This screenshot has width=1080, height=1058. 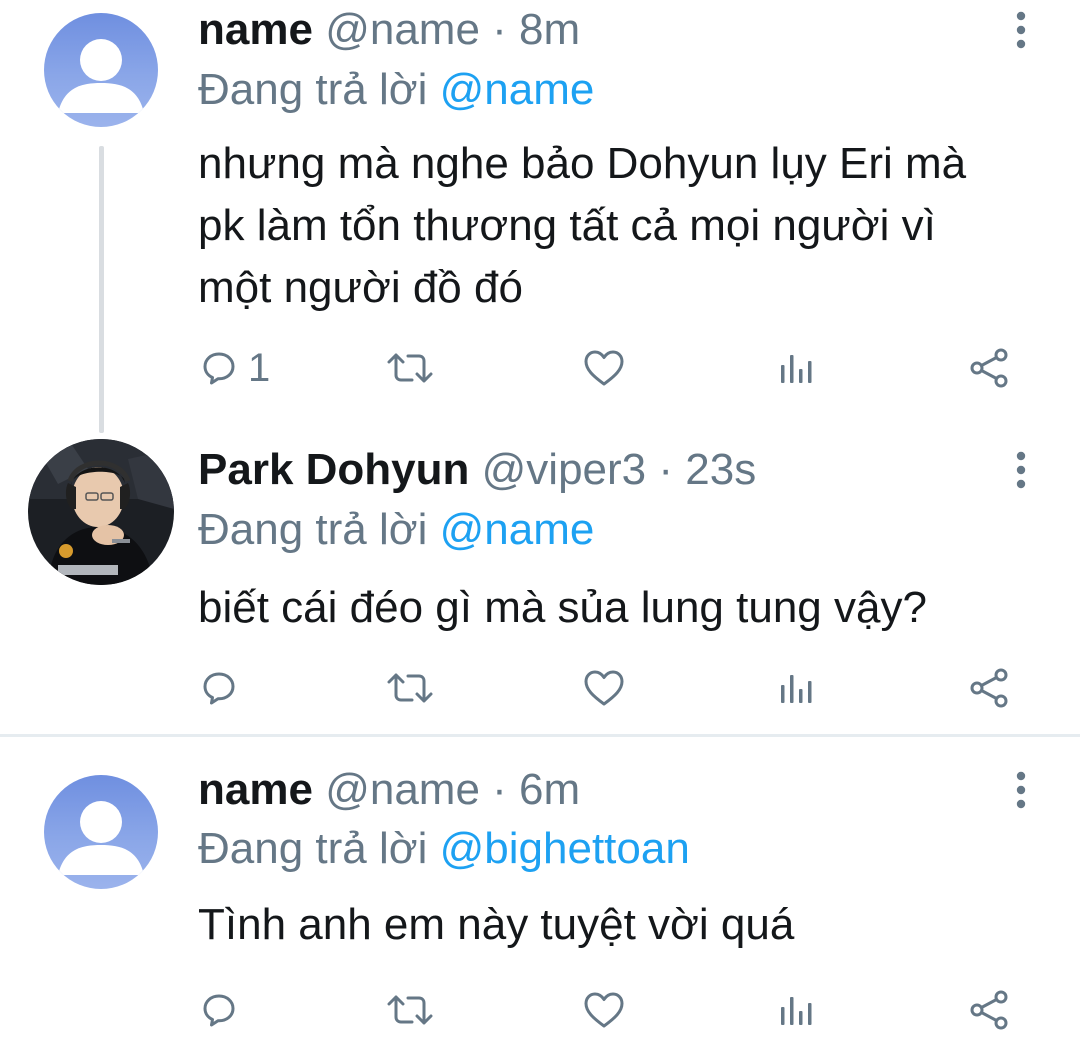 What do you see at coordinates (549, 789) in the screenshot?
I see `timestamp: 6m` at bounding box center [549, 789].